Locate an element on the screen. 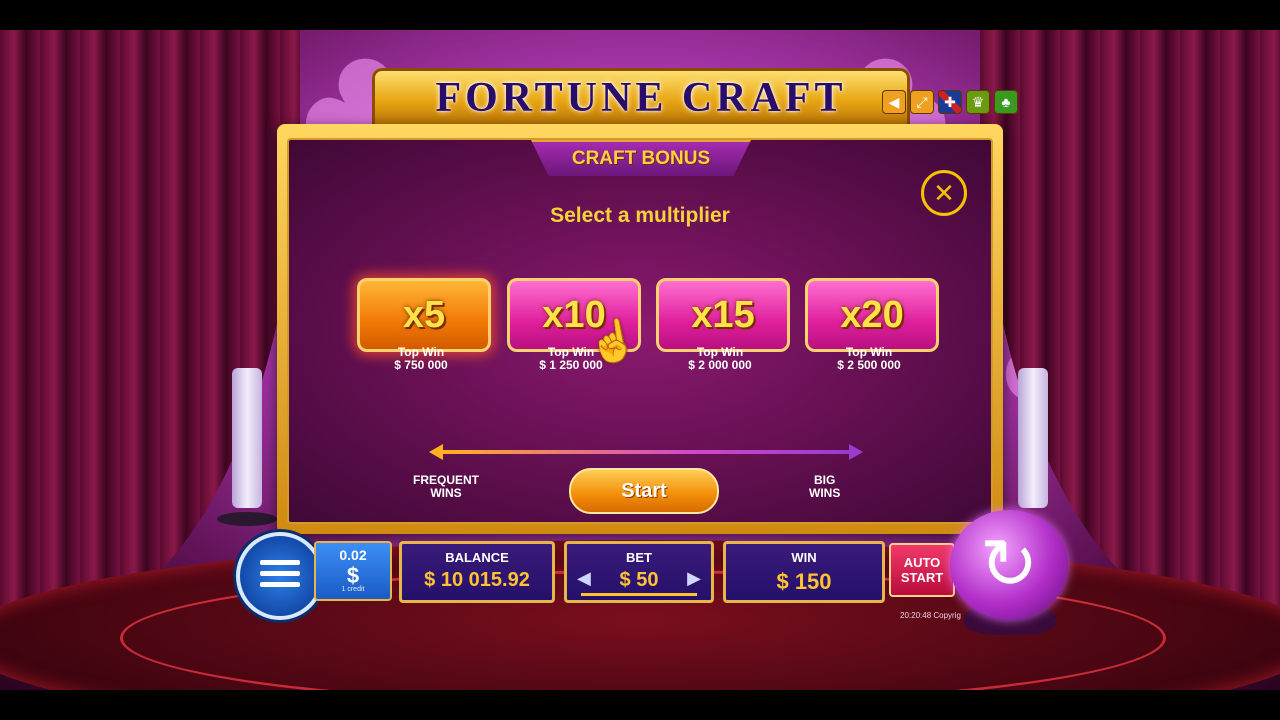 The image size is (1280, 720). credit-caption: 1 credit is located at coordinates (353, 589).